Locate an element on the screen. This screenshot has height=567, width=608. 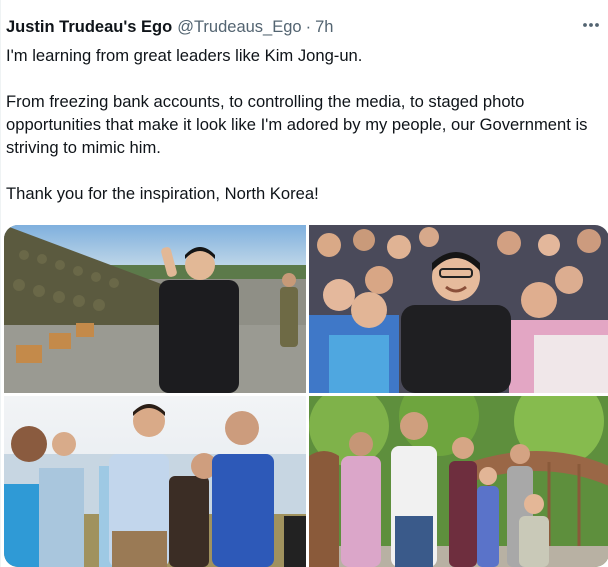
tweet-timestamp: 7h is located at coordinates (324, 27).